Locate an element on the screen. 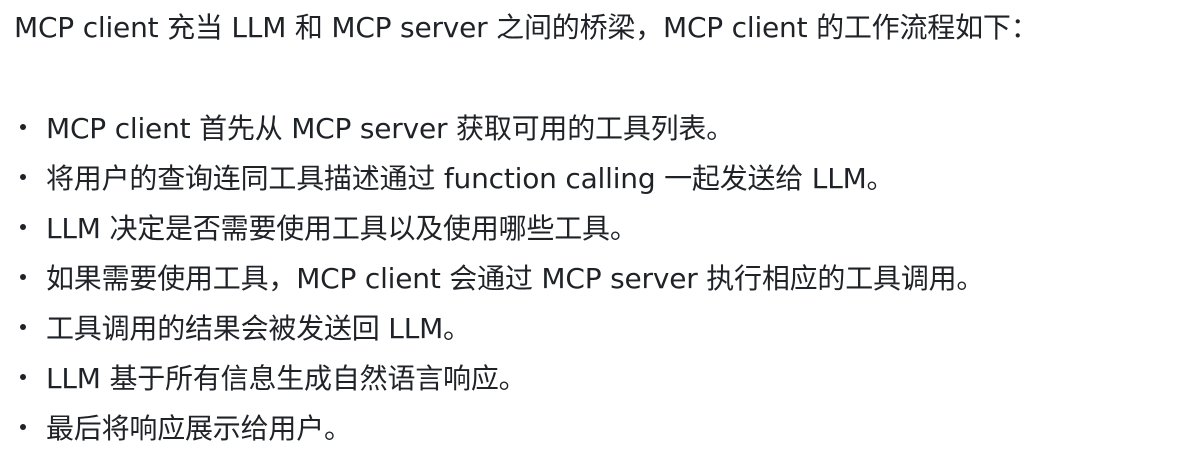 This screenshot has width=1192, height=452. list-item: LLM 基于所有信息生成自然语言响应。 is located at coordinates (499, 377).